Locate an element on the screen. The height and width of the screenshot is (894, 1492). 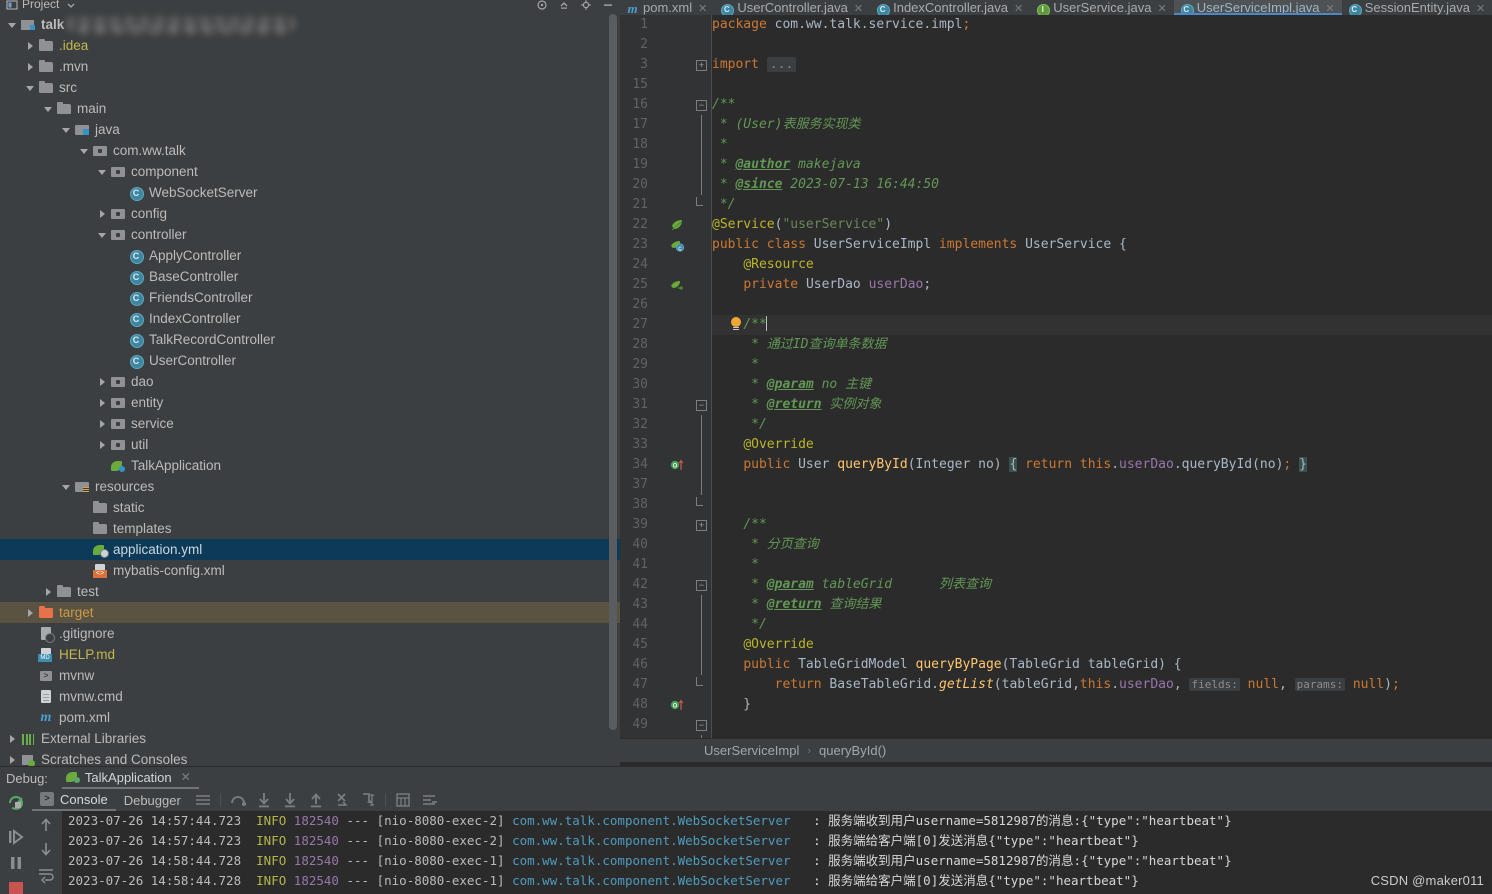
code-line: * 通过ID查询单条数据 is located at coordinates (799, 345).